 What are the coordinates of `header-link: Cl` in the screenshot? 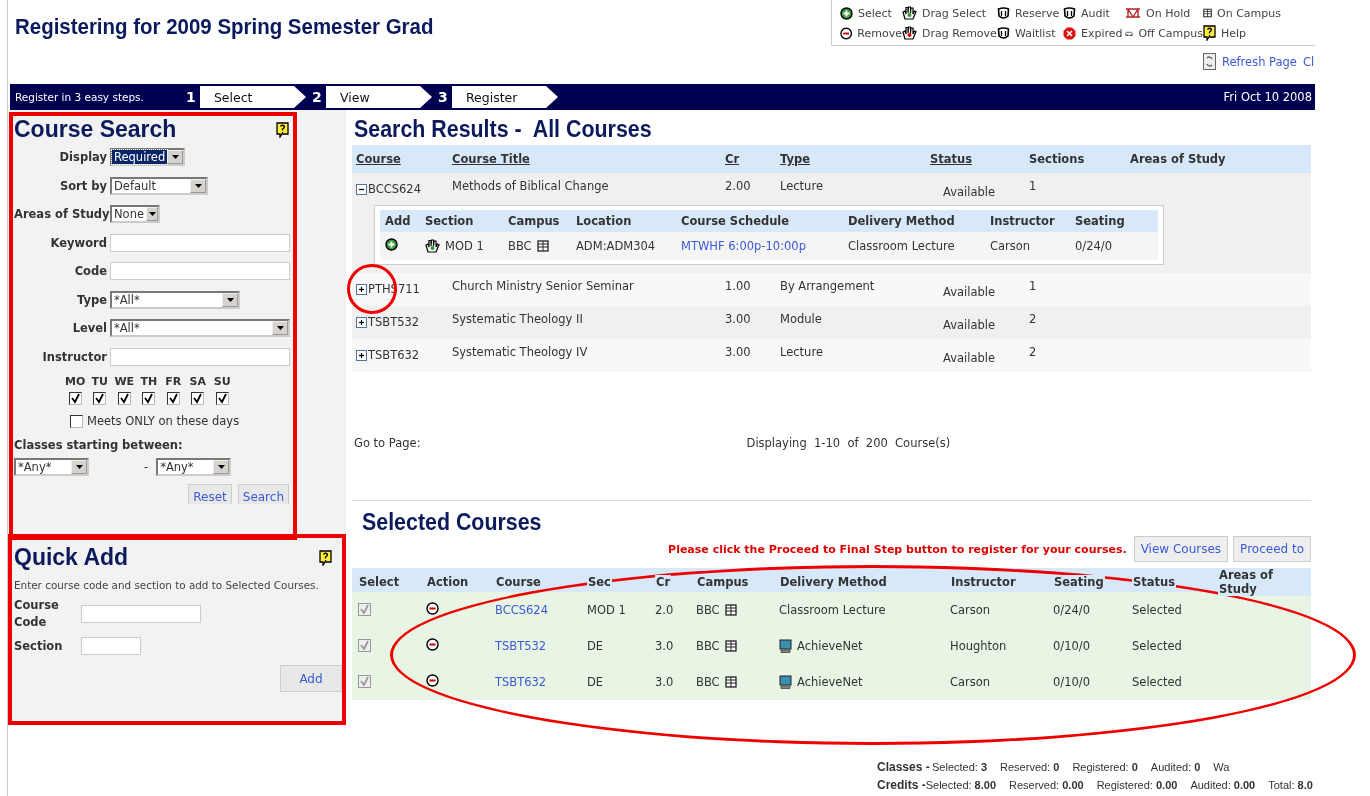 It's located at (1308, 61).